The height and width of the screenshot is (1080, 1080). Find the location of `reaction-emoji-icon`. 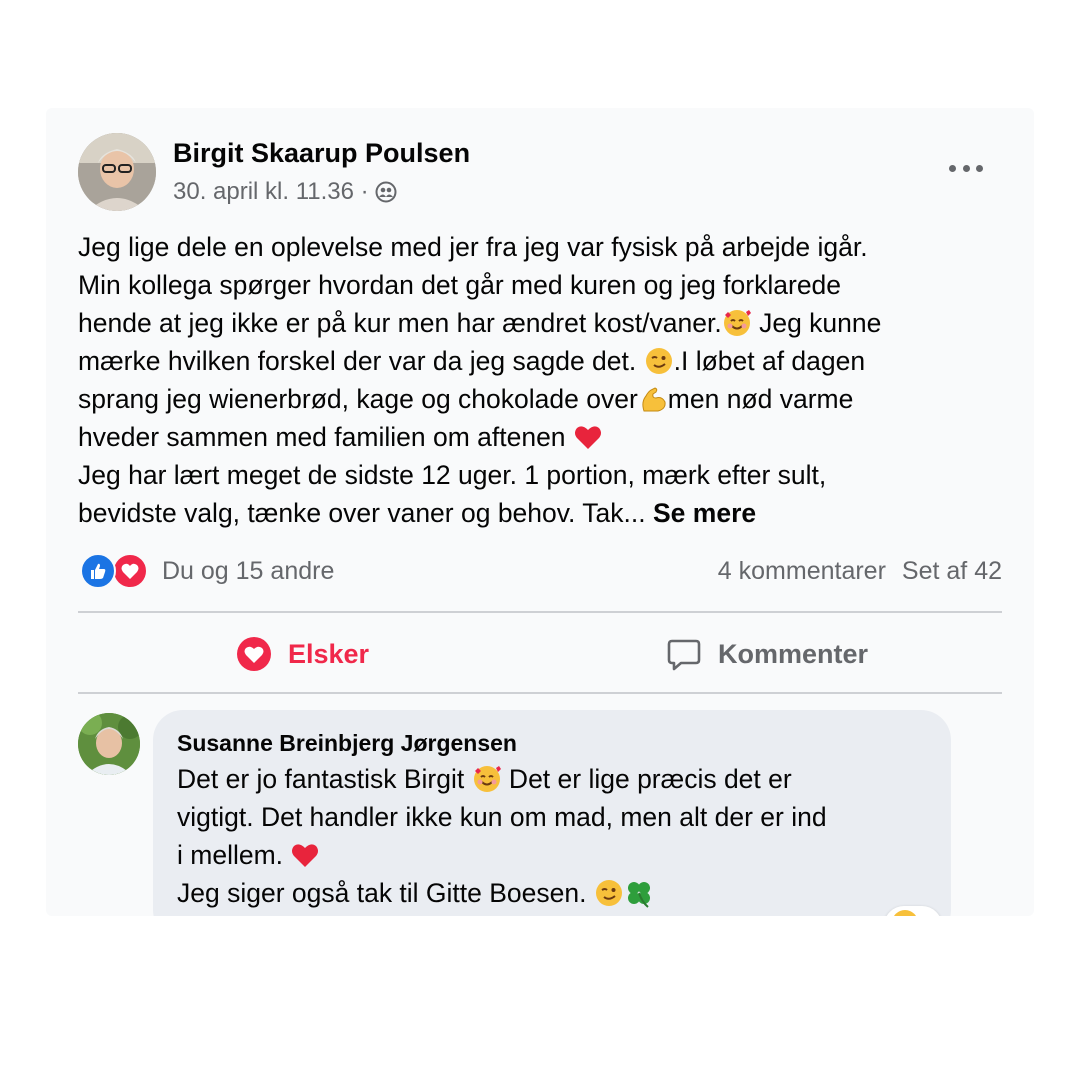

reaction-emoji-icon is located at coordinates (905, 913).